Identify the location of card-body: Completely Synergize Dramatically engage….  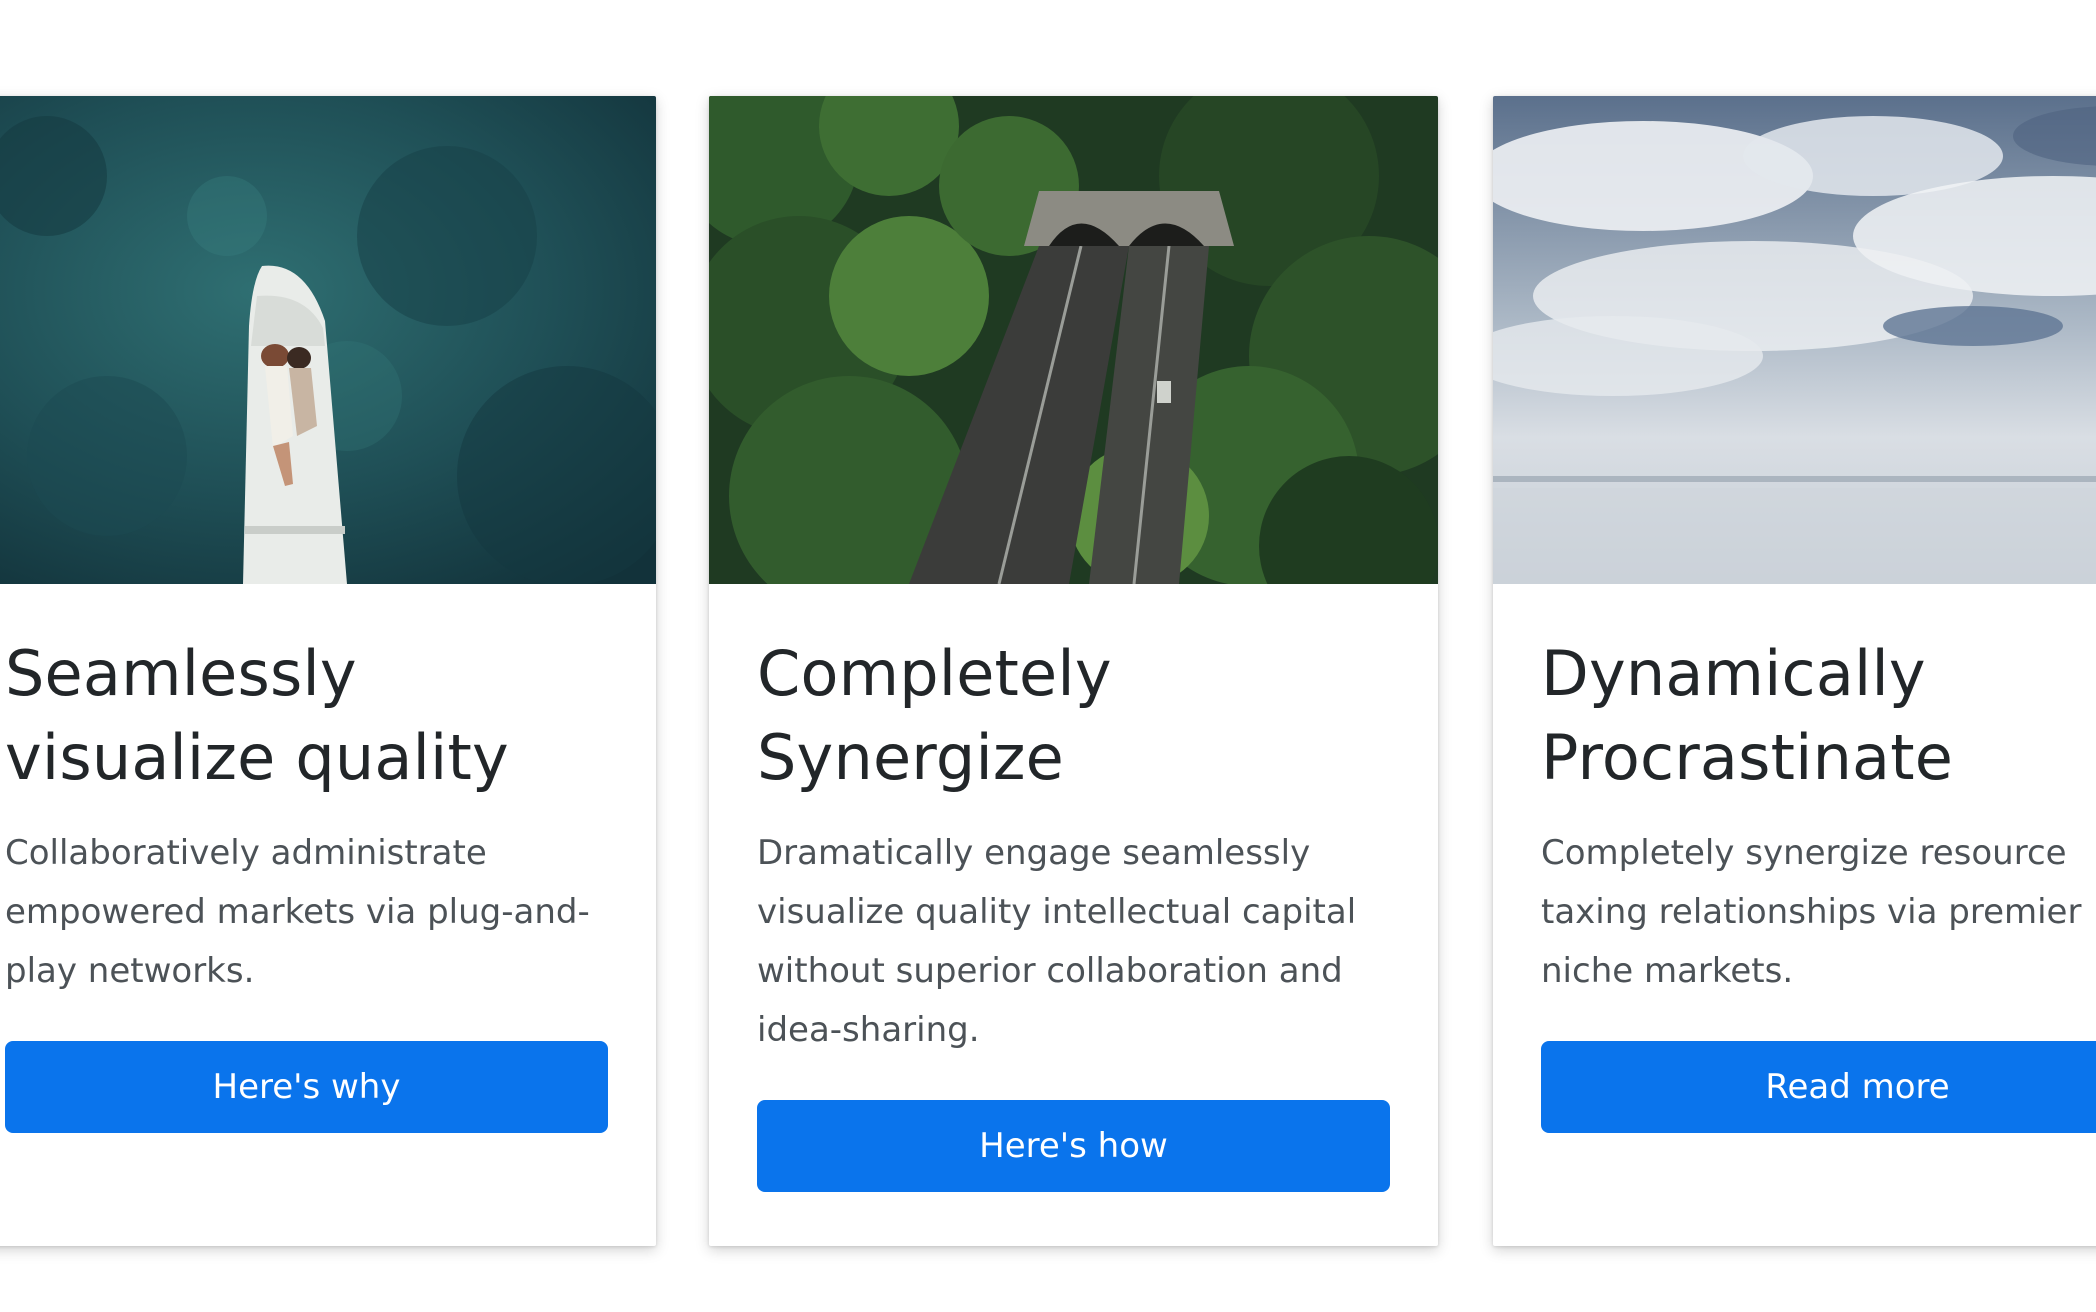
(1073, 912).